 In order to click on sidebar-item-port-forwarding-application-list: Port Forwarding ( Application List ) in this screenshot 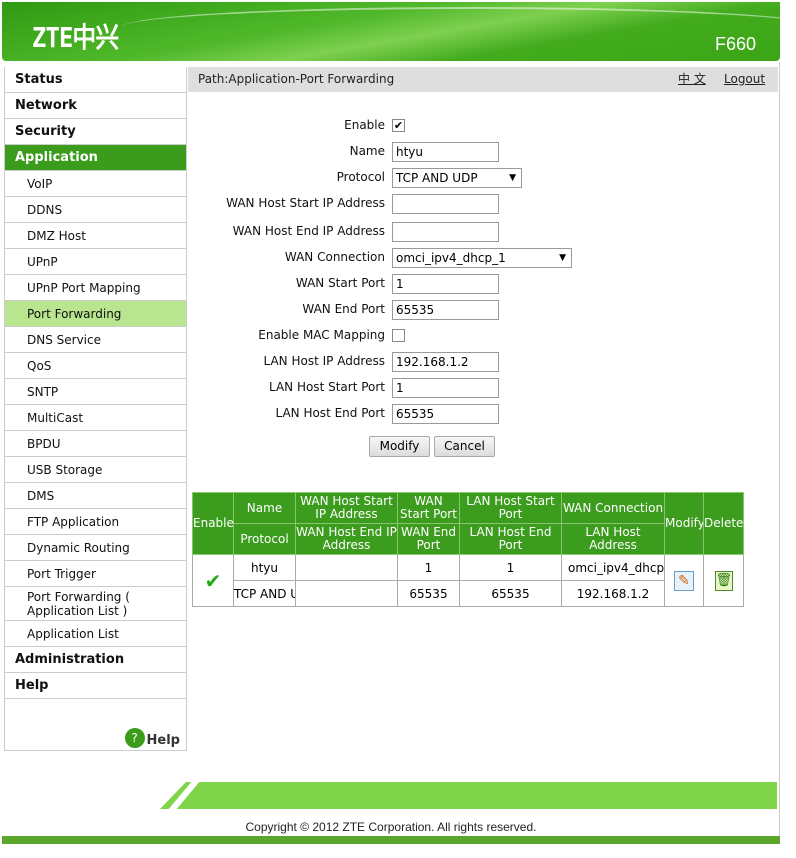, I will do `click(95, 604)`.